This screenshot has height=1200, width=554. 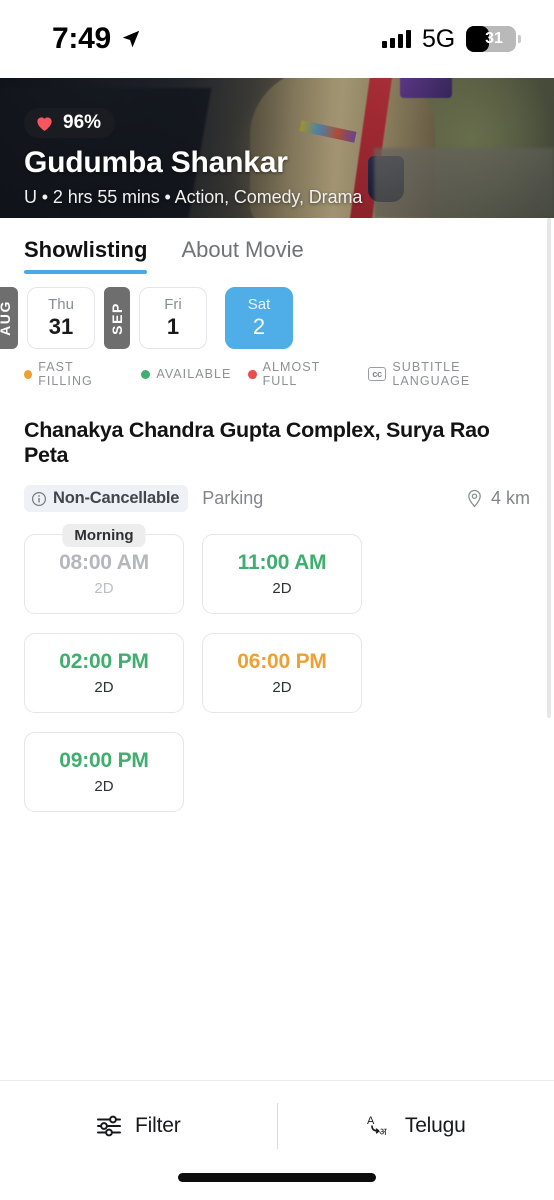 I want to click on bottom-action-bar: Filter A अ Telugu, so click(x=277, y=1140).